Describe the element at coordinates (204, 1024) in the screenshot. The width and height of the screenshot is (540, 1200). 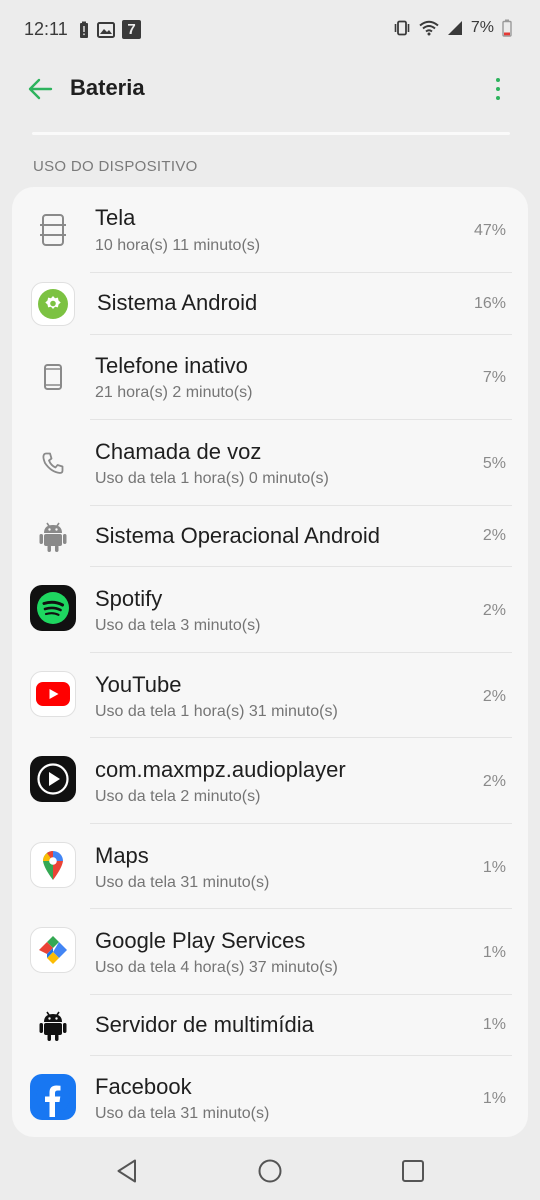
I see `item-title: Servidor de multimídia` at that location.